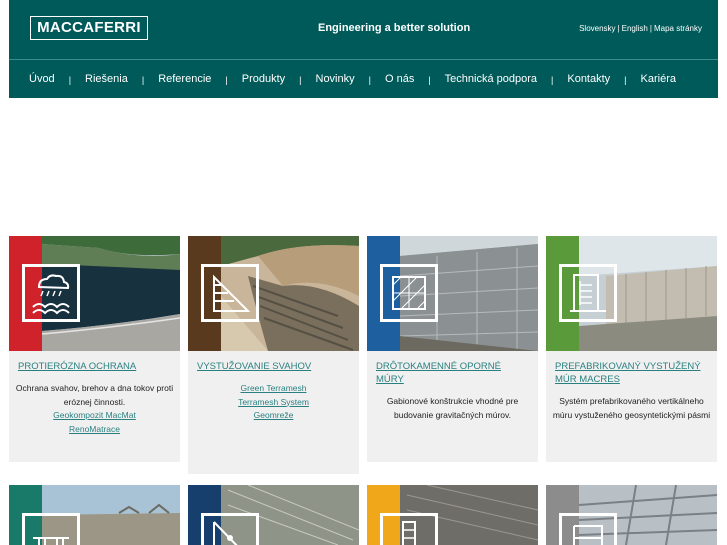 This screenshot has height=545, width=727. Describe the element at coordinates (678, 28) in the screenshot. I see `sitemap-link: Mapa stránky` at that location.